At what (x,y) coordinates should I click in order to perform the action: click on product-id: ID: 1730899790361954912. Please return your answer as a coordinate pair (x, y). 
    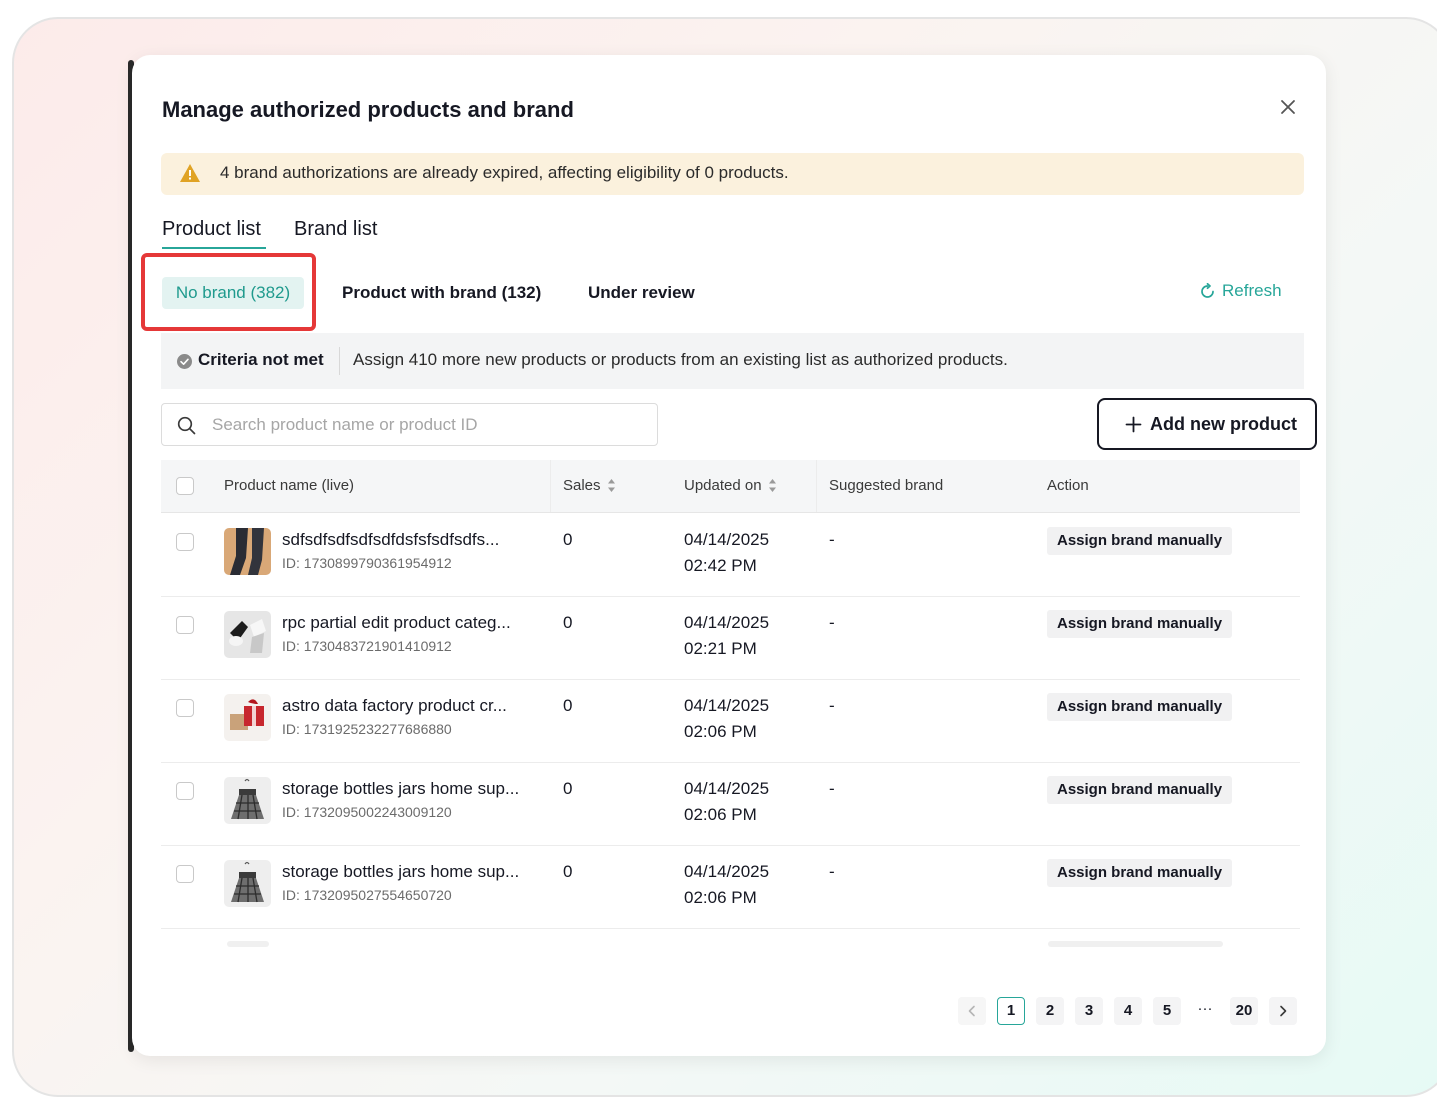
    Looking at the image, I should click on (367, 563).